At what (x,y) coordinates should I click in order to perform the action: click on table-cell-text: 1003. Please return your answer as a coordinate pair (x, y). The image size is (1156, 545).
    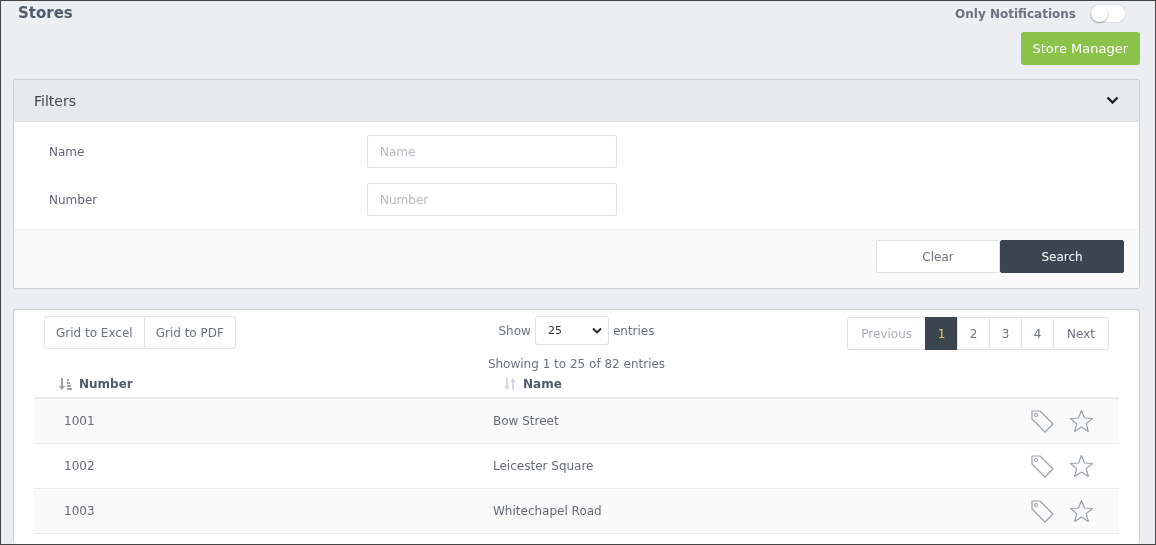
    Looking at the image, I should click on (80, 511).